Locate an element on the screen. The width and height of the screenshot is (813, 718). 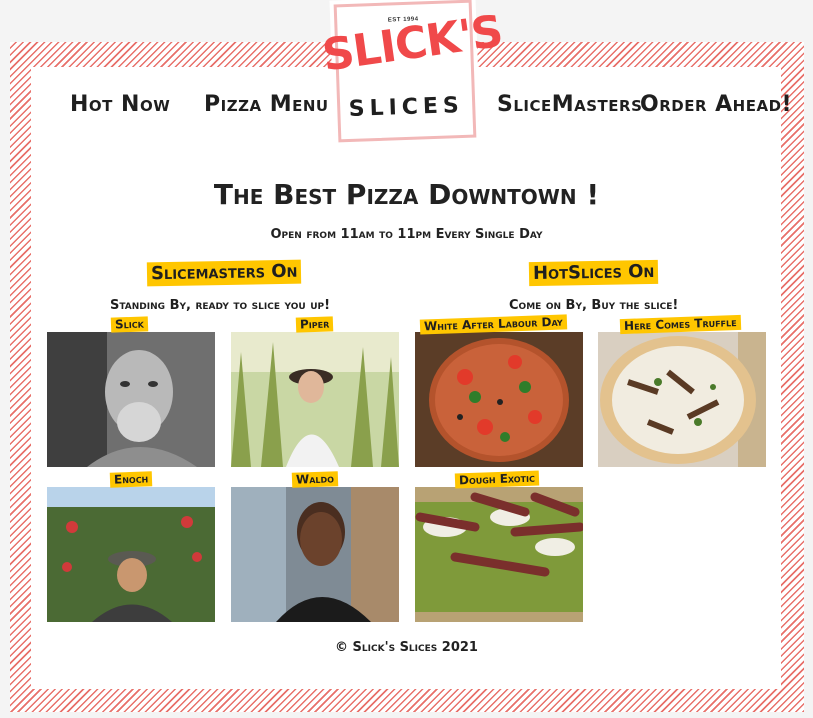
hotslices-subtitle: Come on By, Buy the slice! is located at coordinates (594, 305).